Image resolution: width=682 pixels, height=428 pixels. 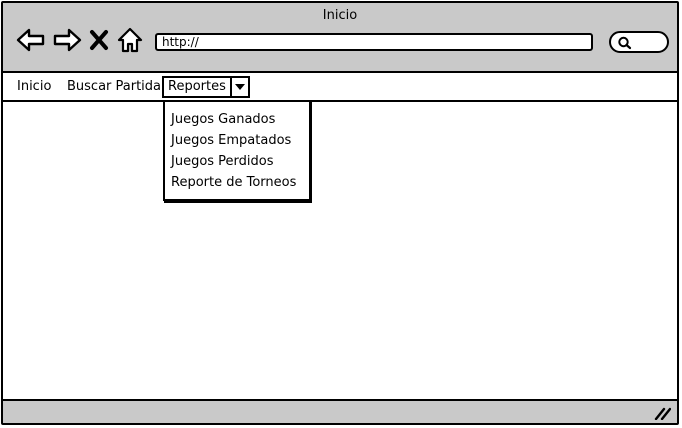 I want to click on status-bar, so click(x=340, y=411).